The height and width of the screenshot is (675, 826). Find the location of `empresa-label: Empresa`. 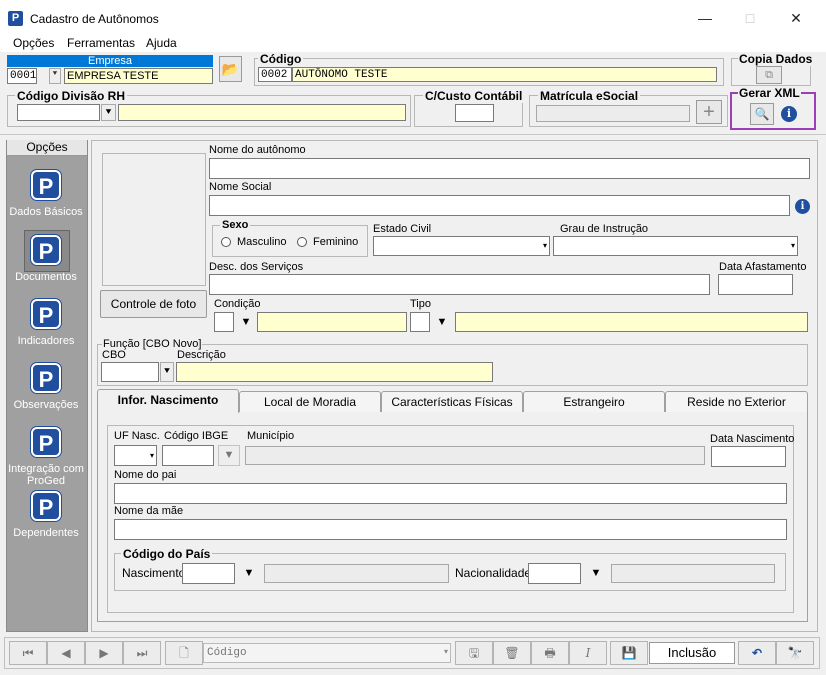

empresa-label: Empresa is located at coordinates (110, 61).